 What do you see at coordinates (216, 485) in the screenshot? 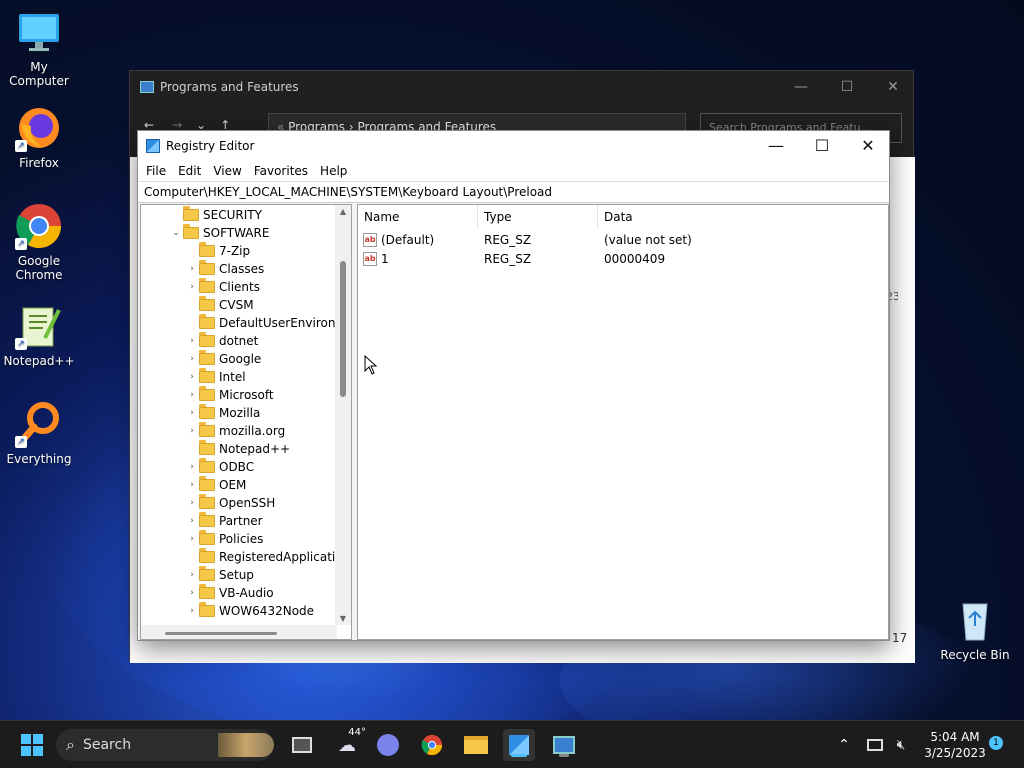
I see `tree-node: › OEM` at bounding box center [216, 485].